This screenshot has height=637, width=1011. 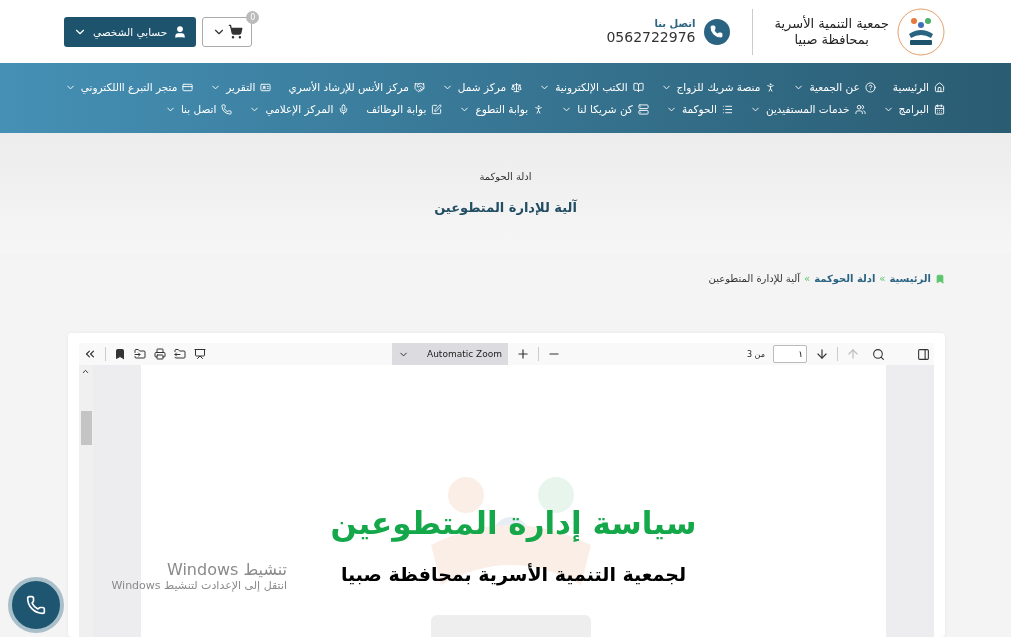 I want to click on zoom-select: Automatic Zoom, so click(x=450, y=354).